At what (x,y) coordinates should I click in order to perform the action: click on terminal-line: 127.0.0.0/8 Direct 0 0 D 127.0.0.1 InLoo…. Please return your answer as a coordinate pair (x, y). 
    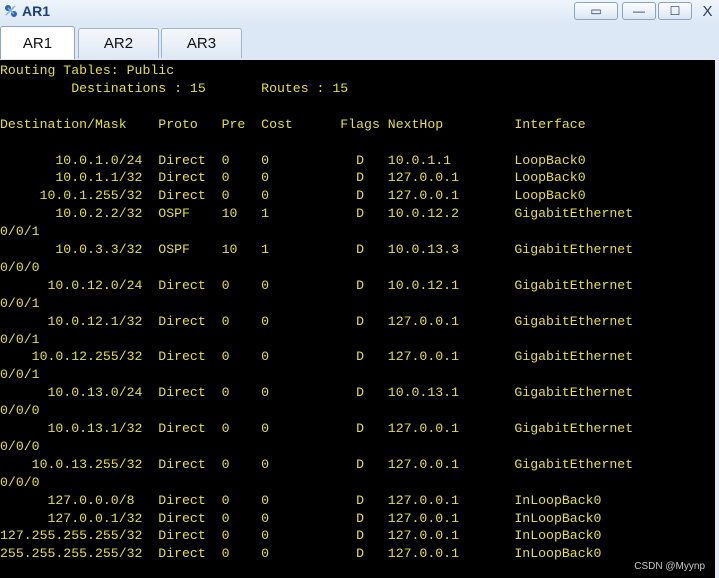
    Looking at the image, I should click on (301, 500).